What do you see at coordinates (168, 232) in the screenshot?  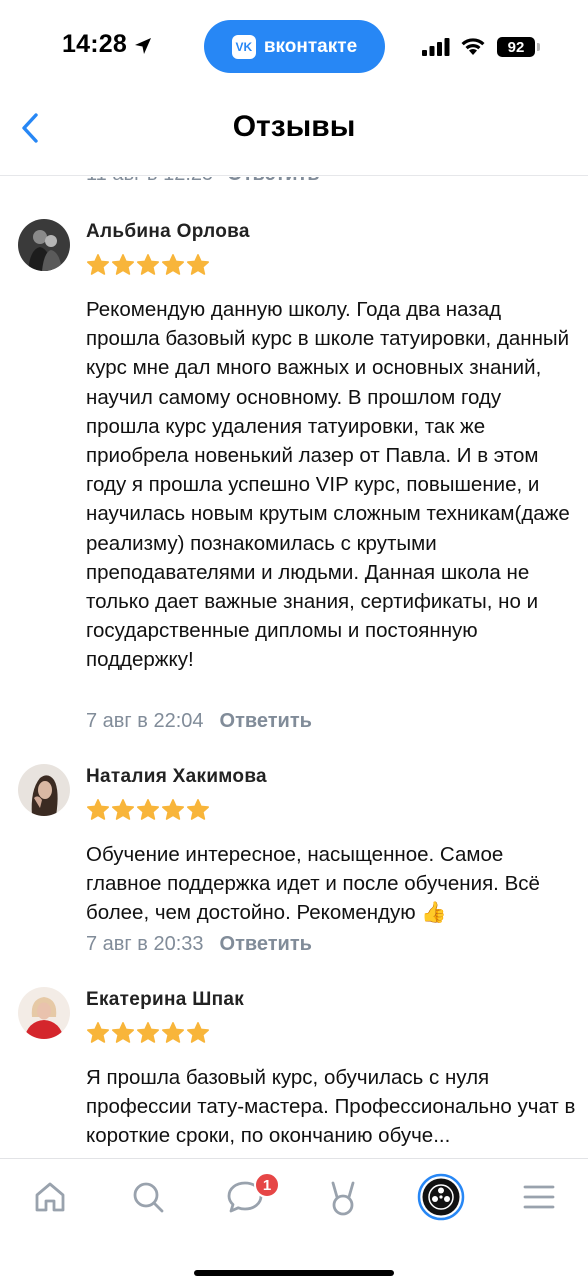 I see `author-name: Альбина Орлова` at bounding box center [168, 232].